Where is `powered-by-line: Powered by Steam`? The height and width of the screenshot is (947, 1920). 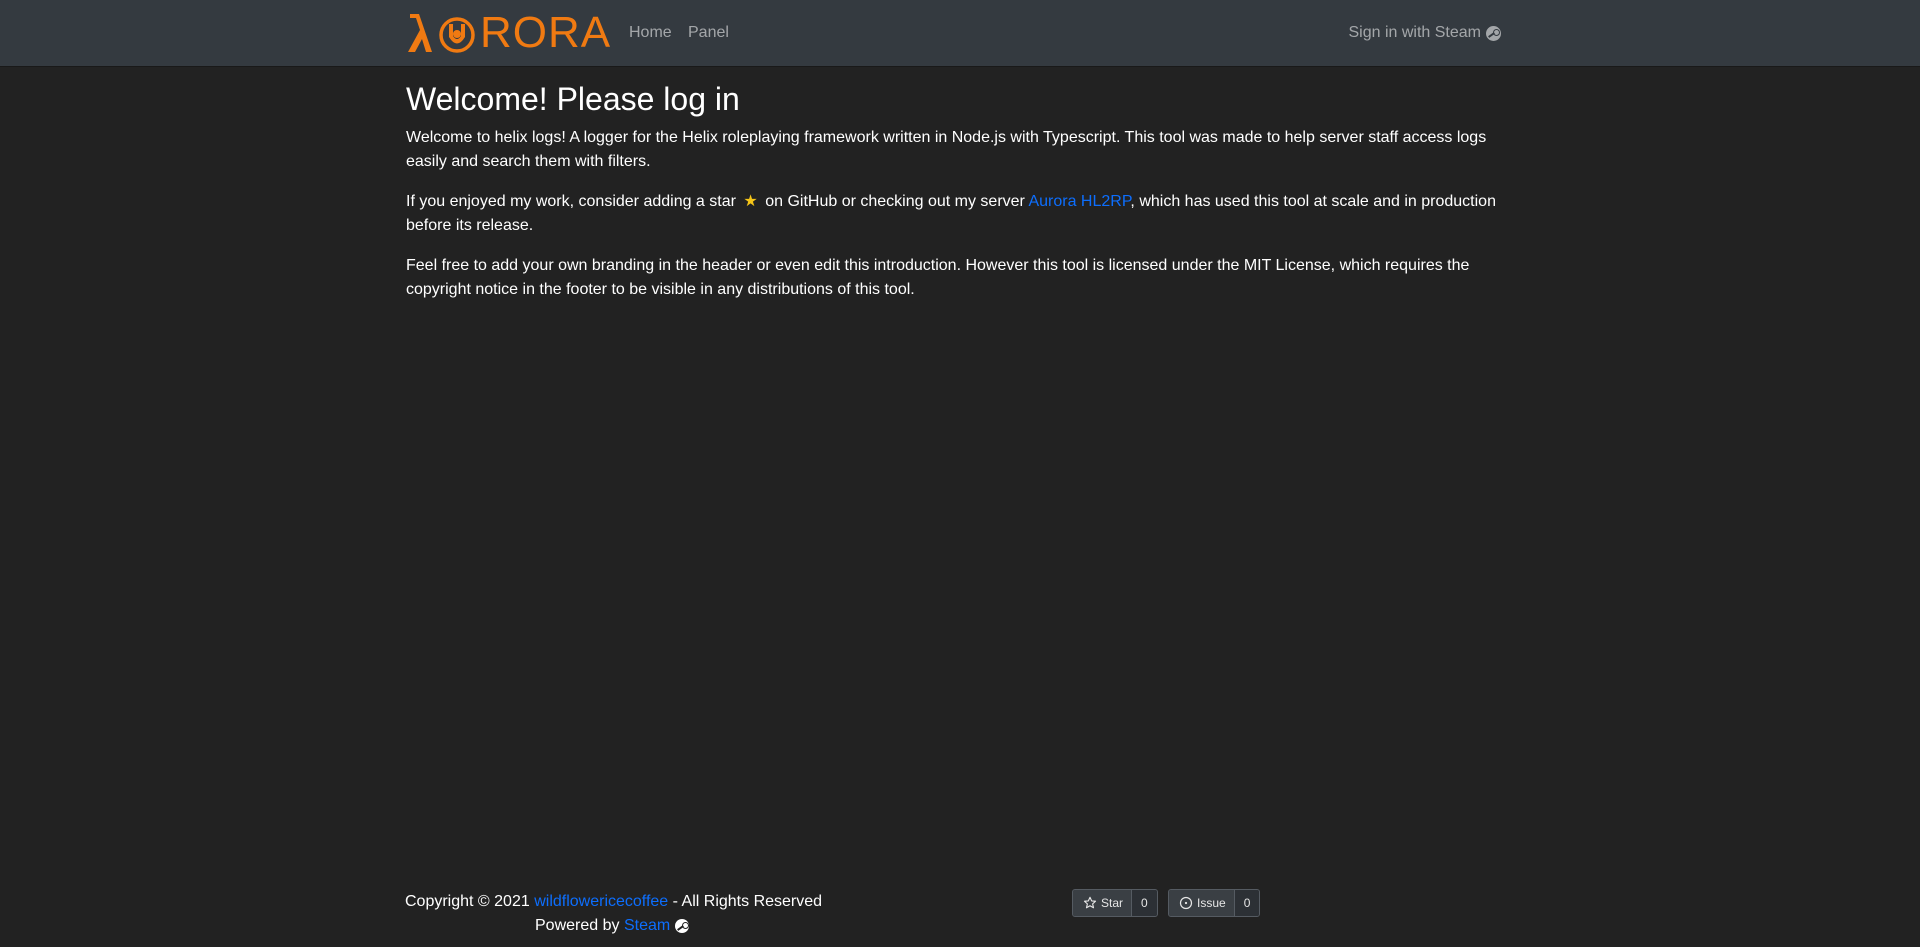
powered-by-line: Powered by Steam is located at coordinates (612, 926).